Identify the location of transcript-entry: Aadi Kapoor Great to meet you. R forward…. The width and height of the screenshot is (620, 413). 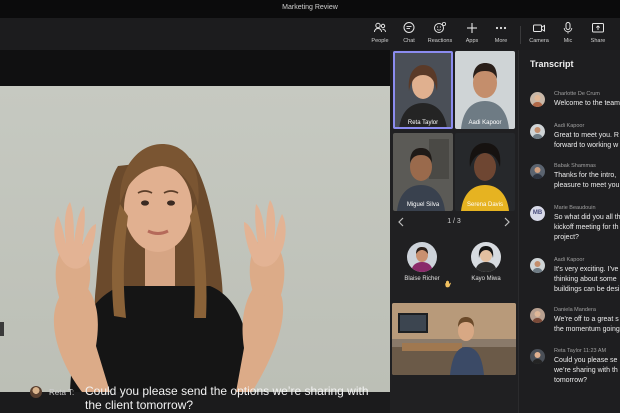
(569, 143).